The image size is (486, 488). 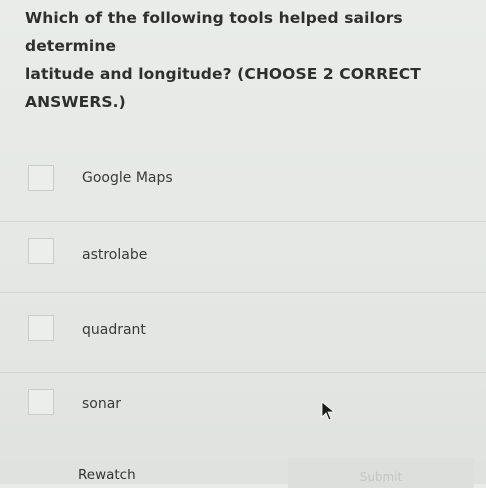 I want to click on question-line-3: ANSWERS.), so click(x=75, y=102).